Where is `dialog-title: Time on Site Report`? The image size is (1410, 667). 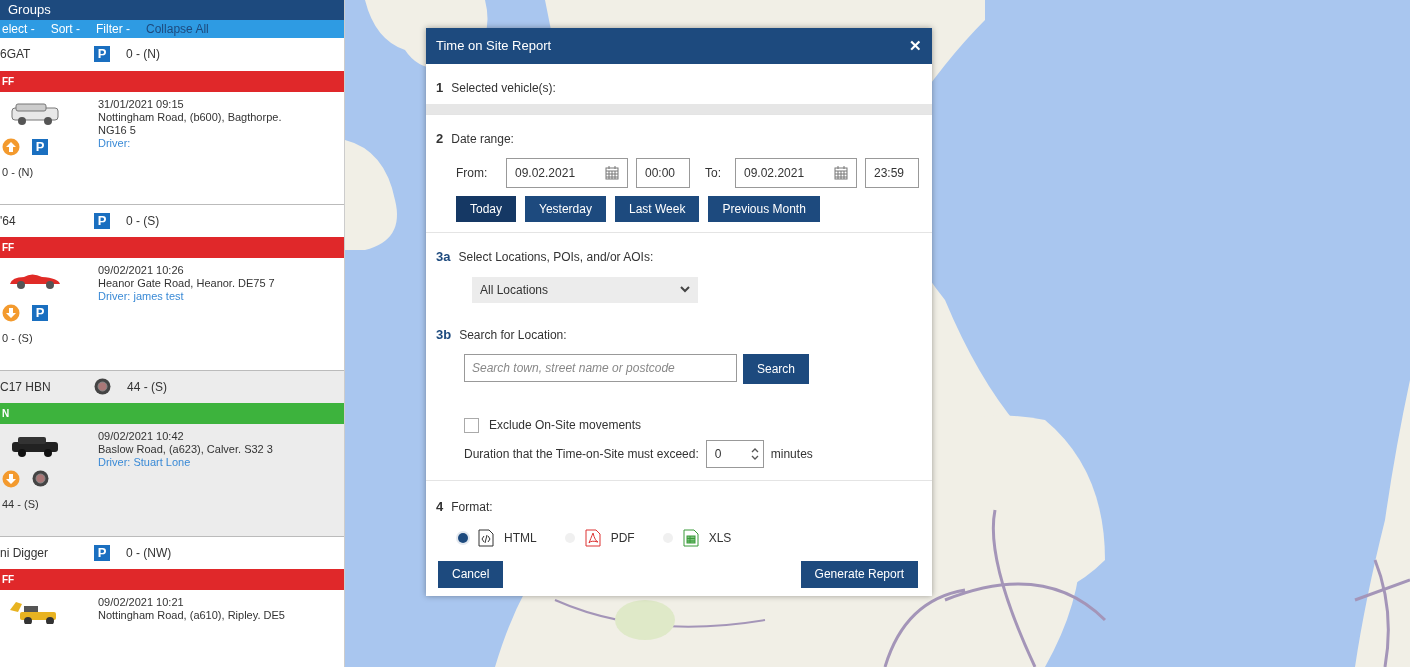
dialog-title: Time on Site Report is located at coordinates (494, 46).